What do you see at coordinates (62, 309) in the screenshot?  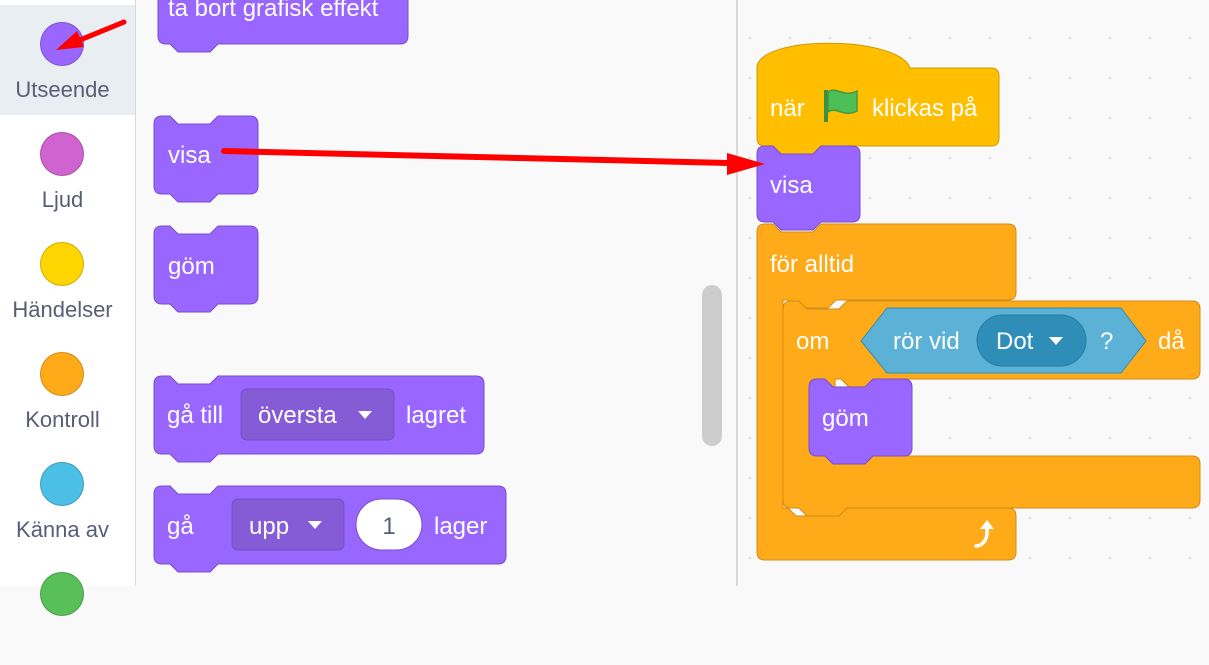 I see `category-label: Händelser` at bounding box center [62, 309].